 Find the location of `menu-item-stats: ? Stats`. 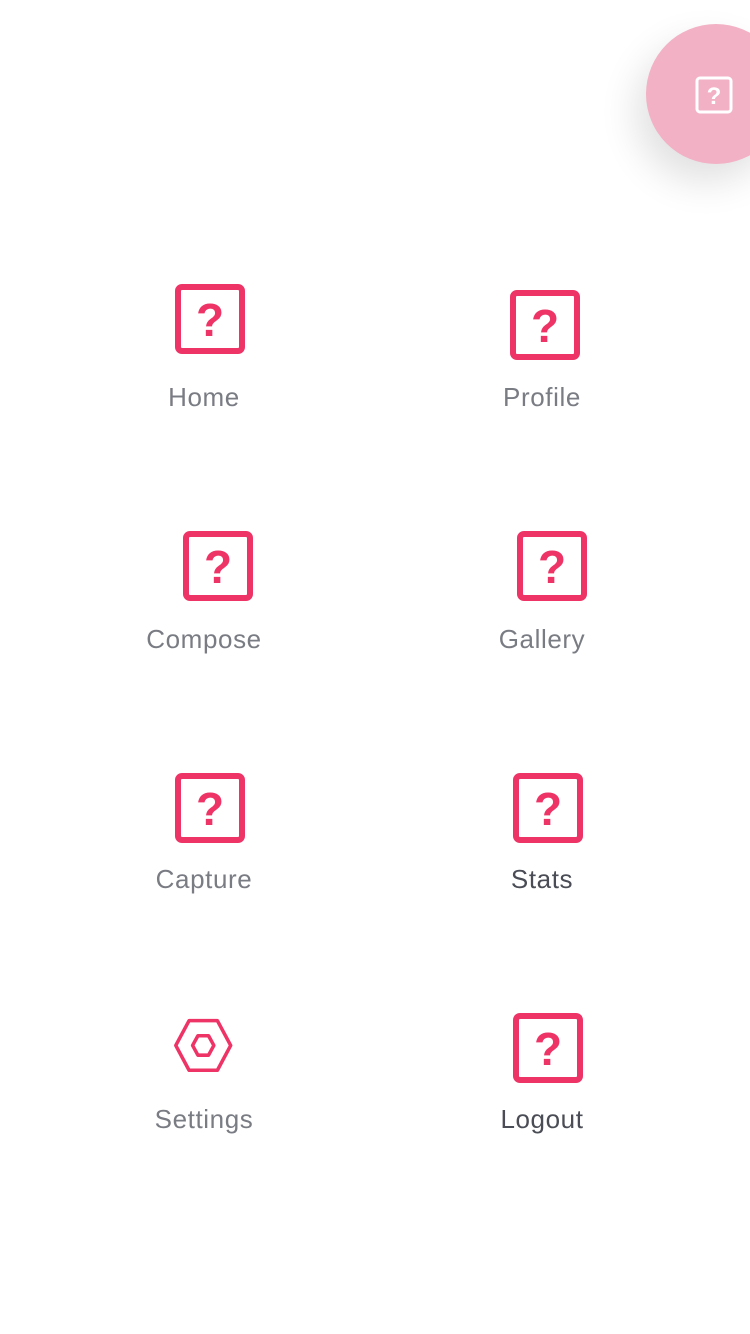

menu-item-stats: ? Stats is located at coordinates (542, 848).